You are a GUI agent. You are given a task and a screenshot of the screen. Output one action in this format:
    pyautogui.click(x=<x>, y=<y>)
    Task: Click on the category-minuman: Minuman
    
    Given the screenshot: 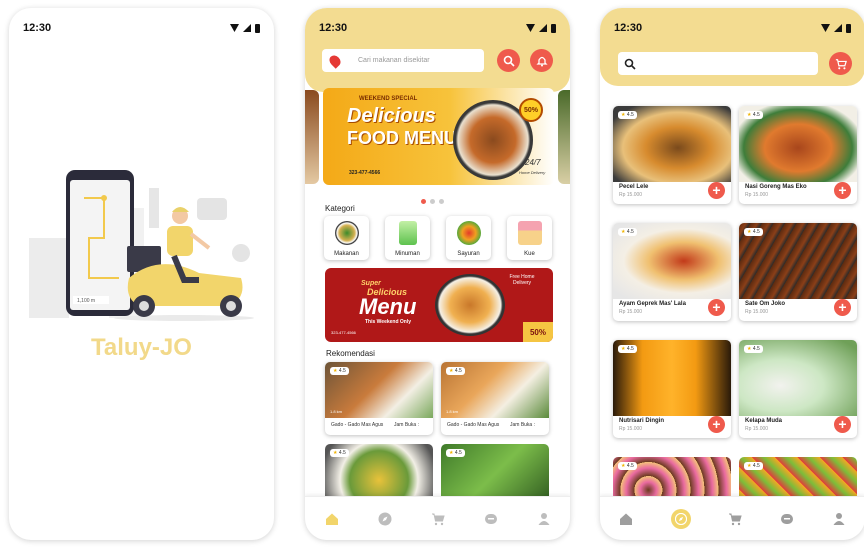 What is the action you would take?
    pyautogui.click(x=407, y=238)
    